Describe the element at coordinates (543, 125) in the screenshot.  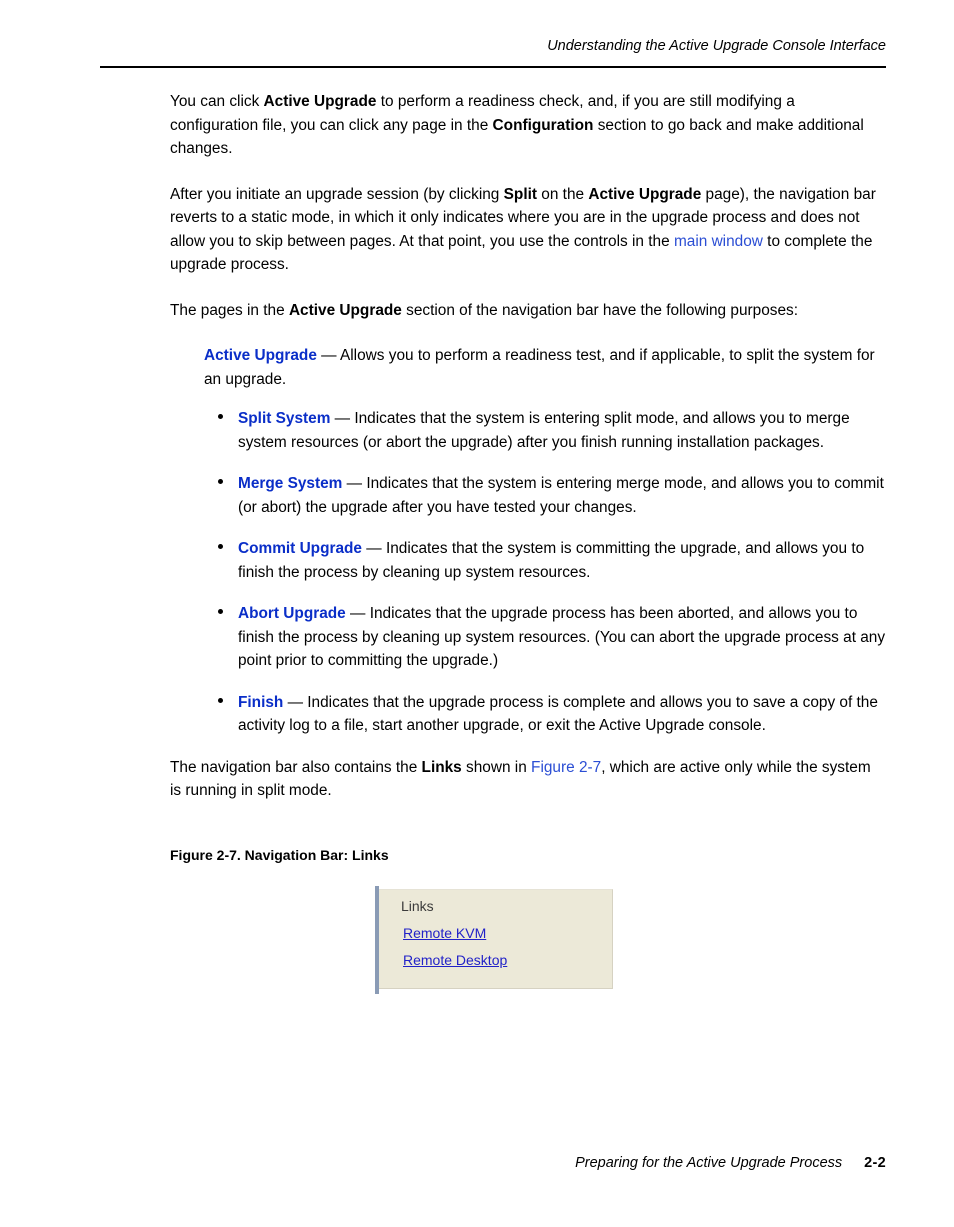
I see `p1-bold-configuration: Configuration` at that location.